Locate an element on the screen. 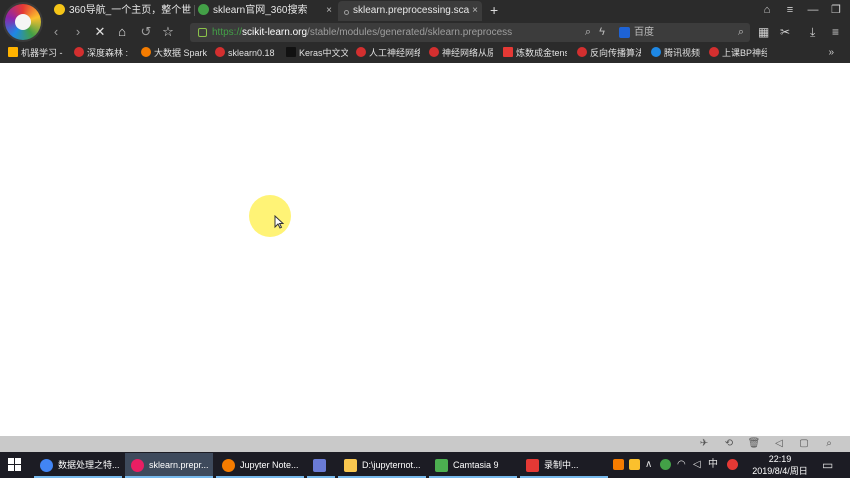 The height and width of the screenshot is (478, 850). tencent-video-icon is located at coordinates (656, 52).